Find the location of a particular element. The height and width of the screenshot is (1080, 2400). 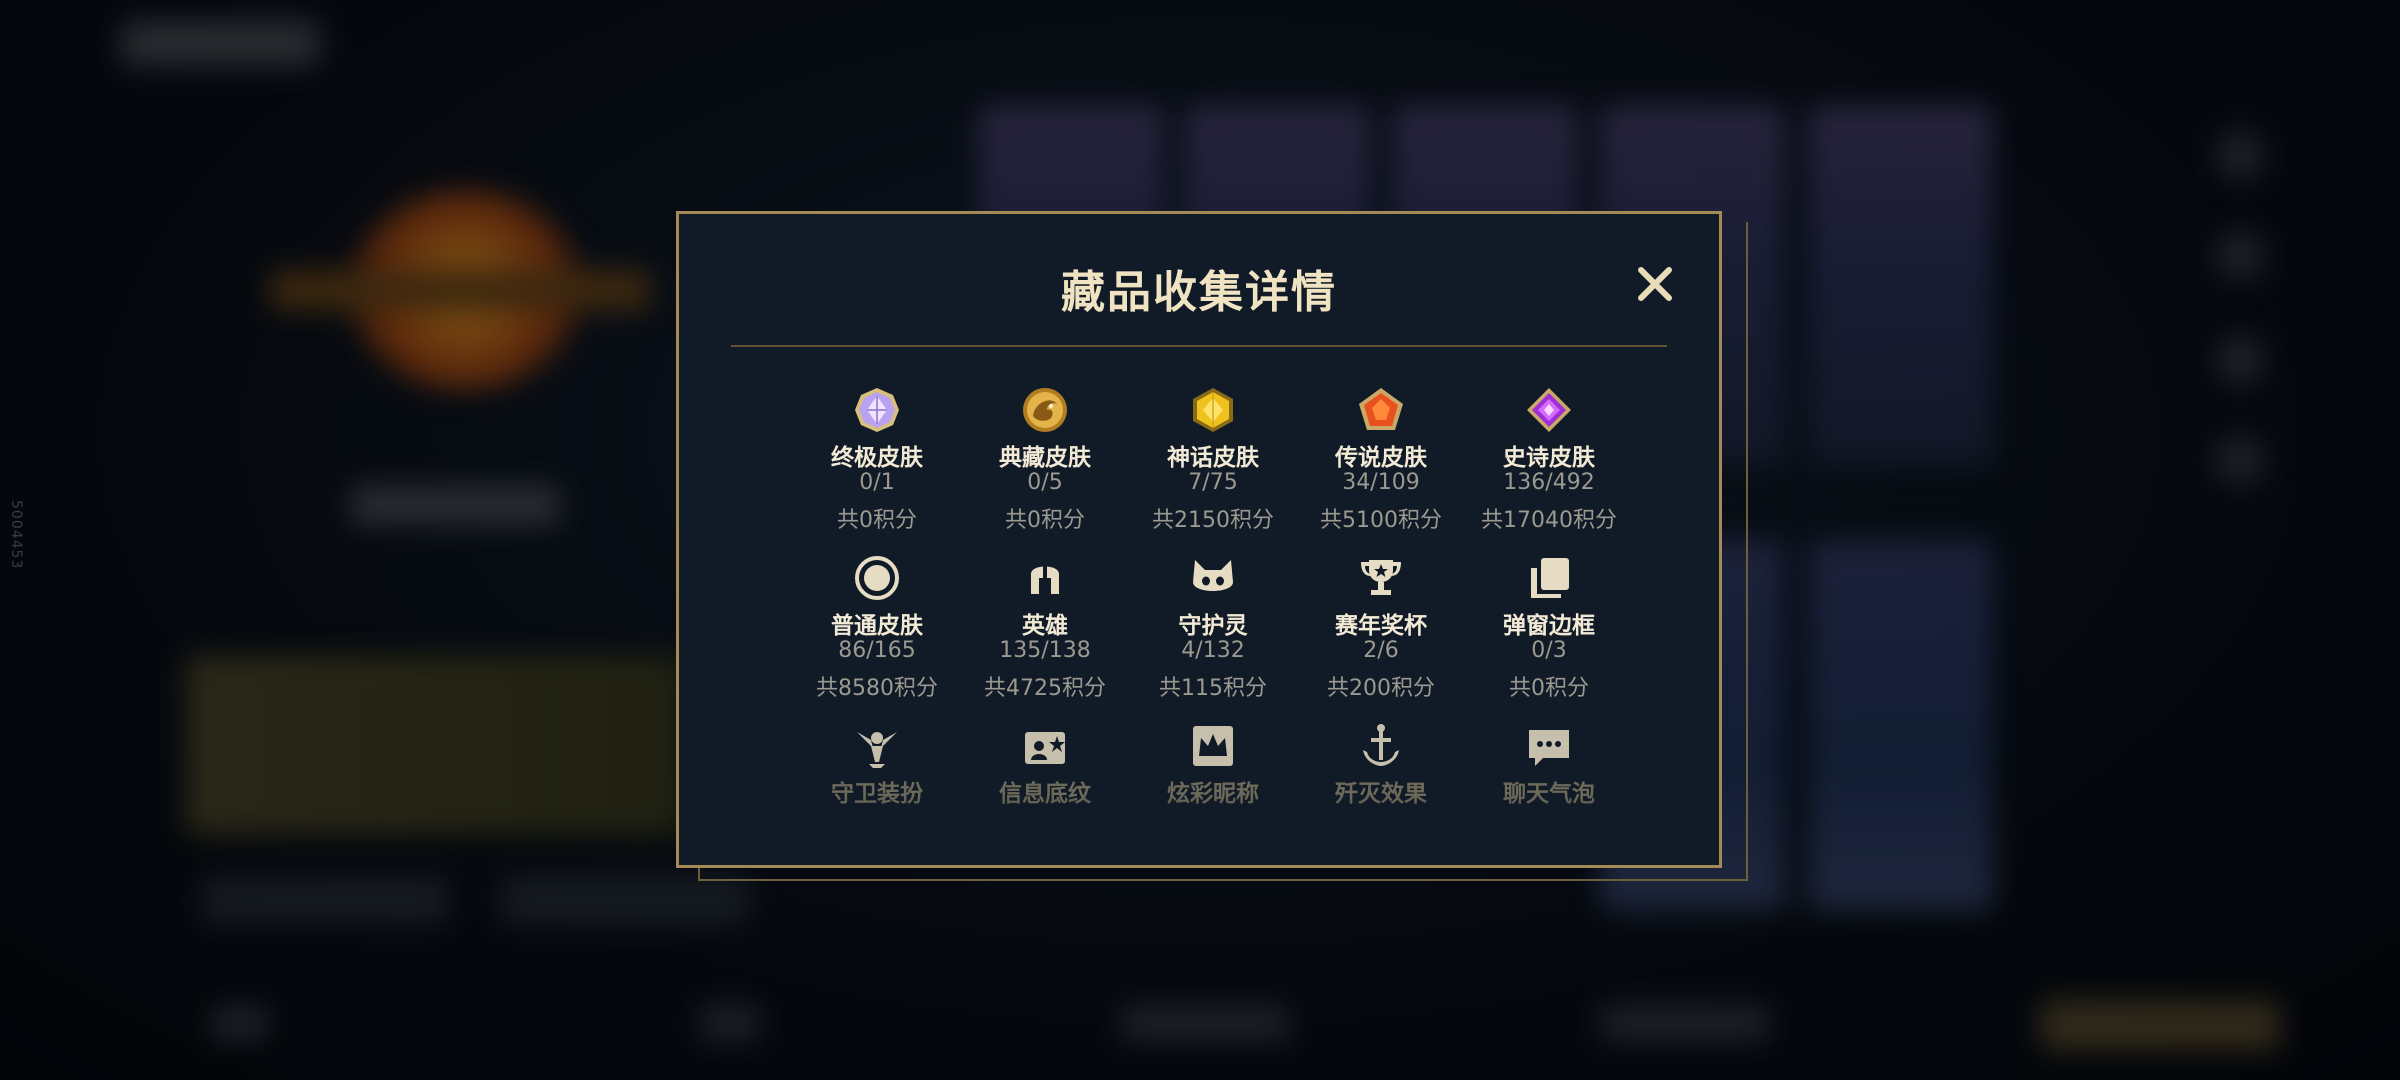

collection-name: 终极皮肤 is located at coordinates (877, 458).